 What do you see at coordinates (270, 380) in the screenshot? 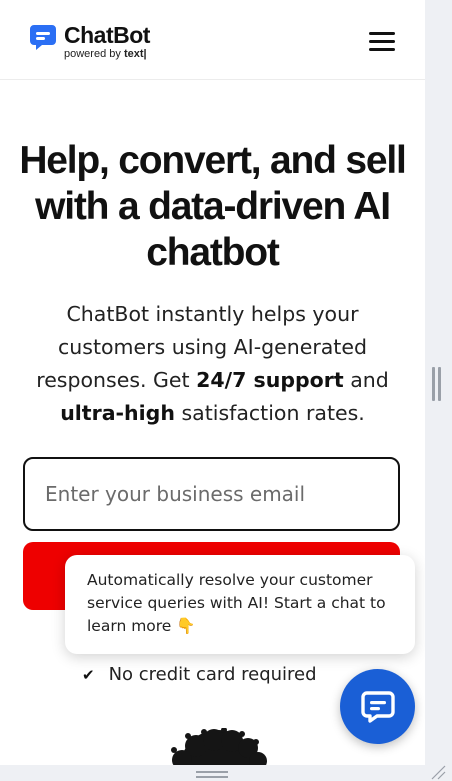
I see `hero-subtitle-bold: 24/7 support` at bounding box center [270, 380].